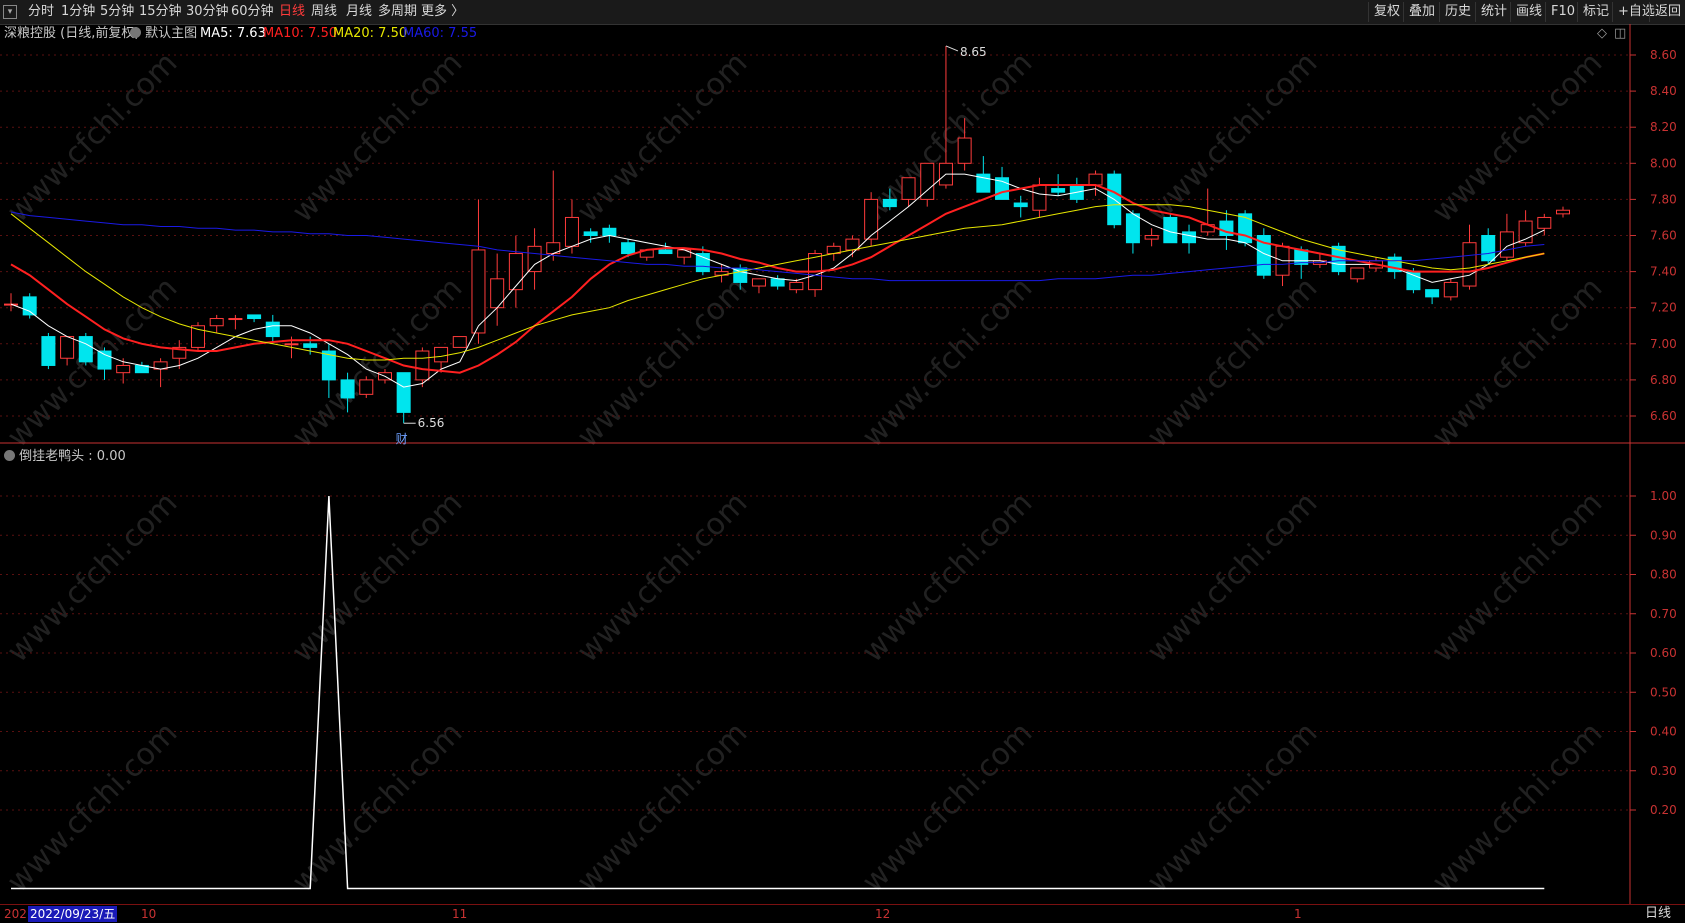  What do you see at coordinates (1663, 692) in the screenshot?
I see `y-tick-label: 0.50` at bounding box center [1663, 692].